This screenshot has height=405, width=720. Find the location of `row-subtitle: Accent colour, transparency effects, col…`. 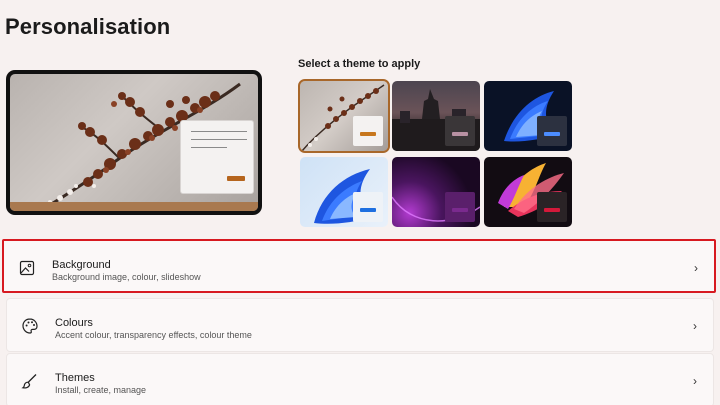

row-subtitle: Accent colour, transparency effects, col… is located at coordinates (153, 335).